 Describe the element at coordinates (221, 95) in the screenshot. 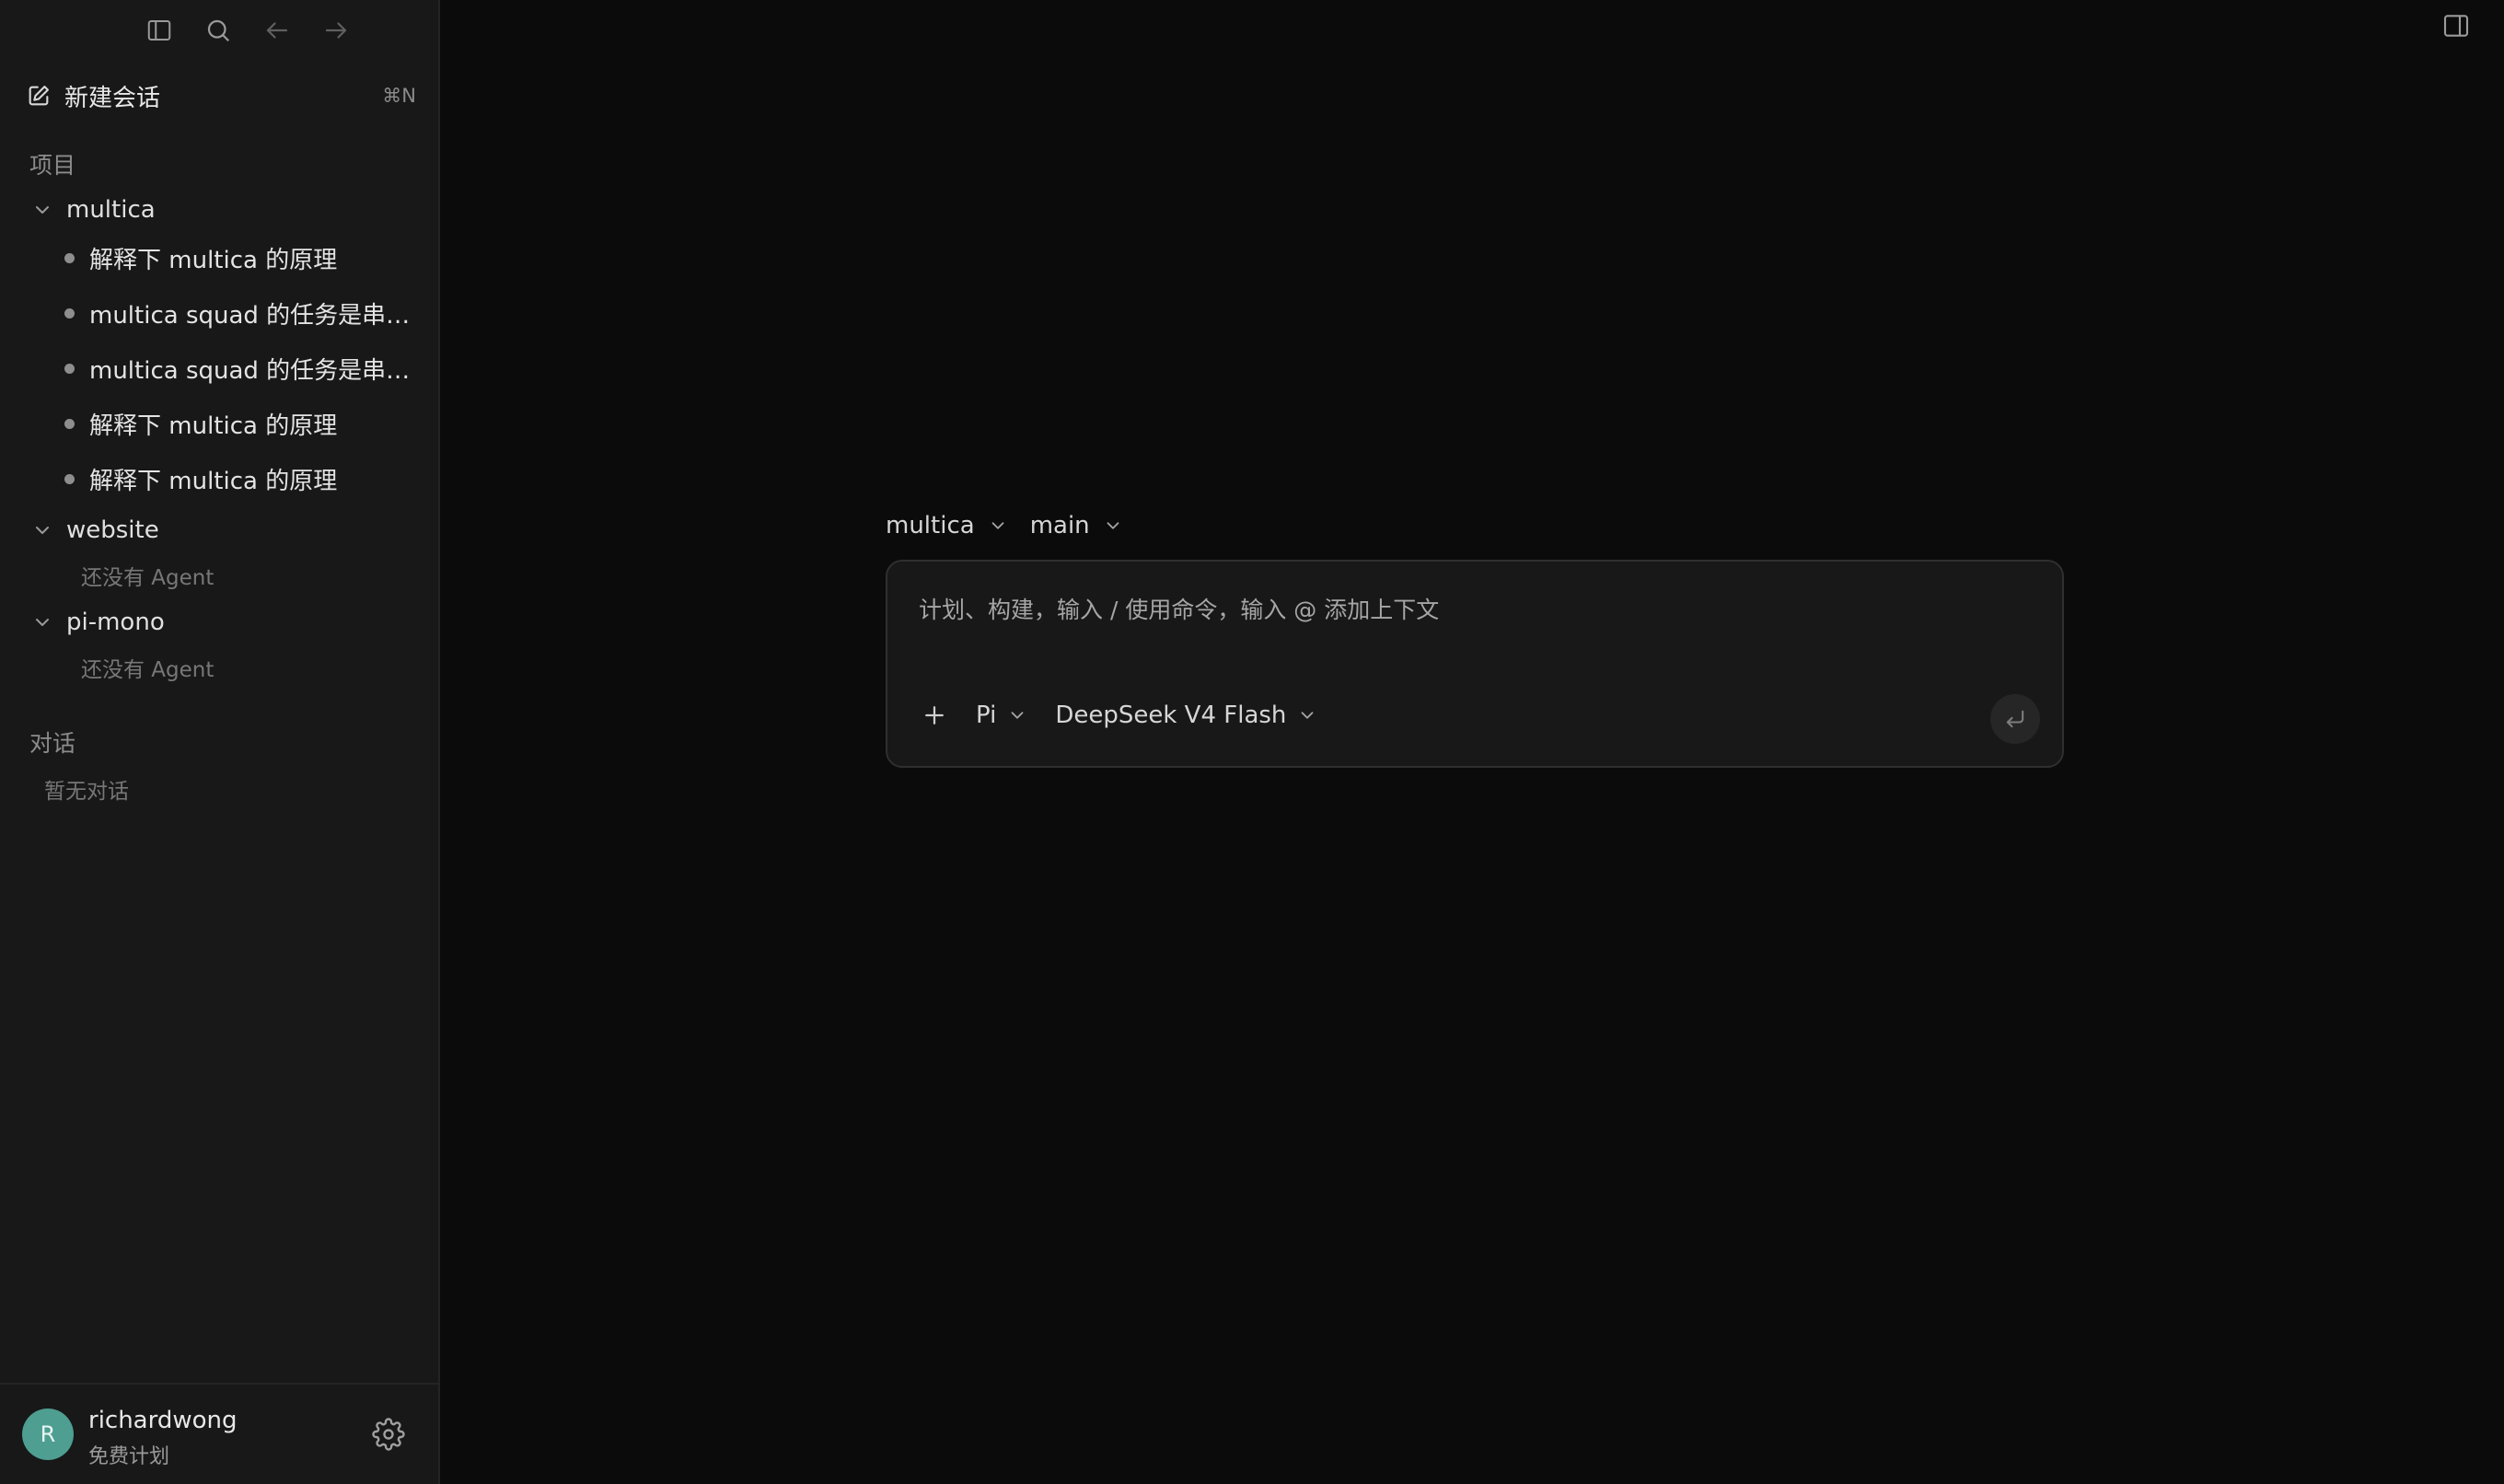

I see `new-chat-button: 新建会话 ⌘N` at that location.